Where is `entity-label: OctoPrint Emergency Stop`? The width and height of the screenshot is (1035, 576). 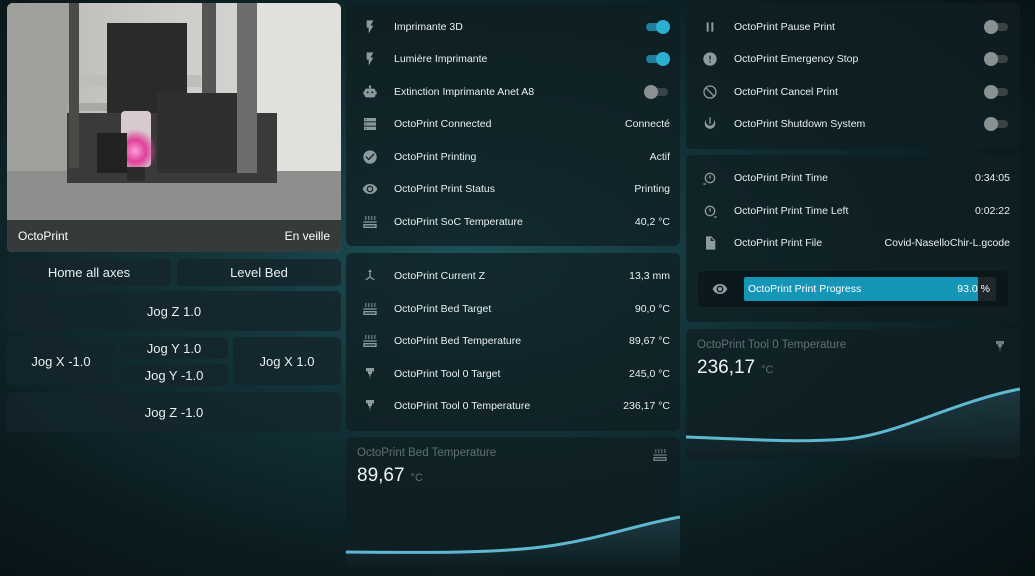 entity-label: OctoPrint Emergency Stop is located at coordinates (796, 59).